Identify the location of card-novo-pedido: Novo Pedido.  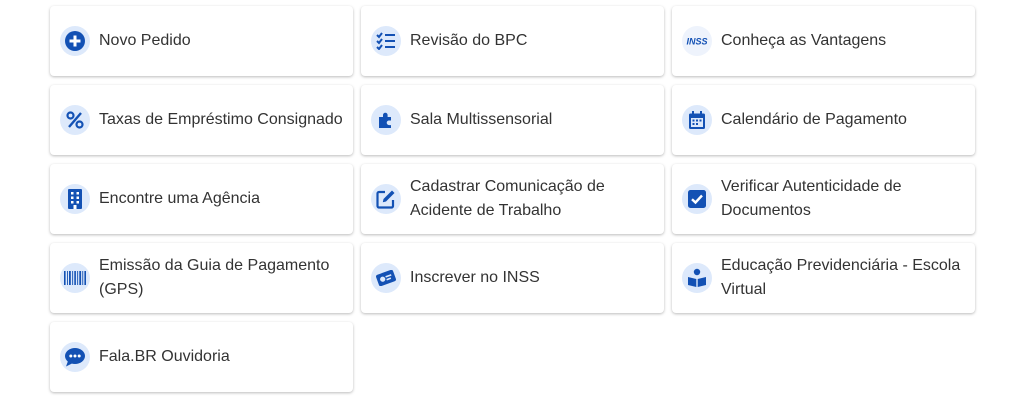
(201, 41).